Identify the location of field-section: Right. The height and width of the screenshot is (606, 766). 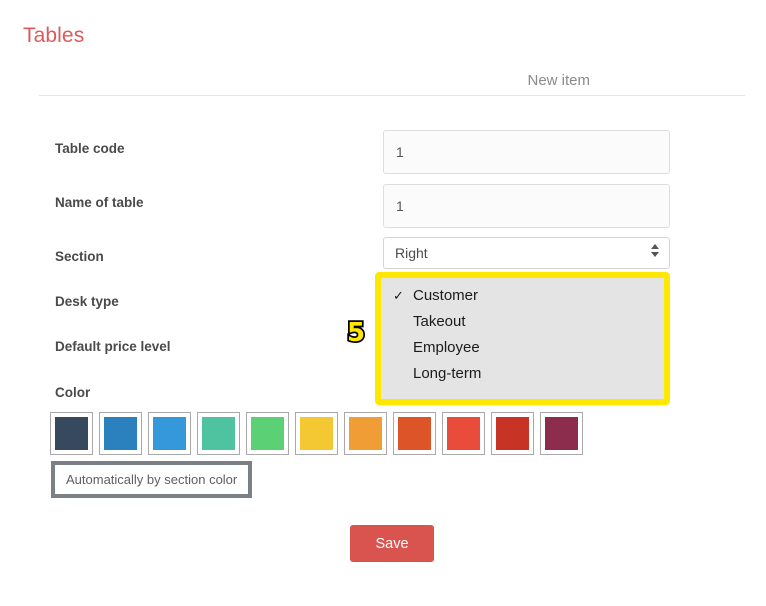
(526, 253).